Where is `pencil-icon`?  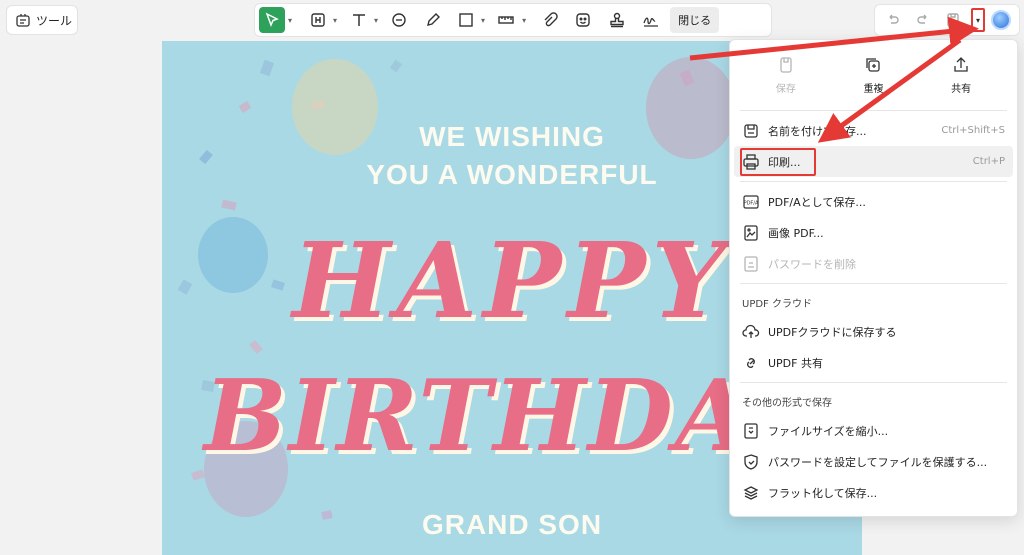 pencil-icon is located at coordinates (434, 19).